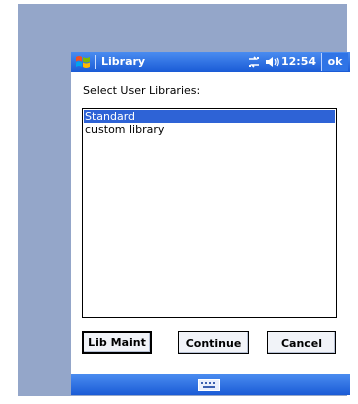 The width and height of the screenshot is (358, 404). Describe the element at coordinates (301, 342) in the screenshot. I see `cancel-button: Cancel` at that location.